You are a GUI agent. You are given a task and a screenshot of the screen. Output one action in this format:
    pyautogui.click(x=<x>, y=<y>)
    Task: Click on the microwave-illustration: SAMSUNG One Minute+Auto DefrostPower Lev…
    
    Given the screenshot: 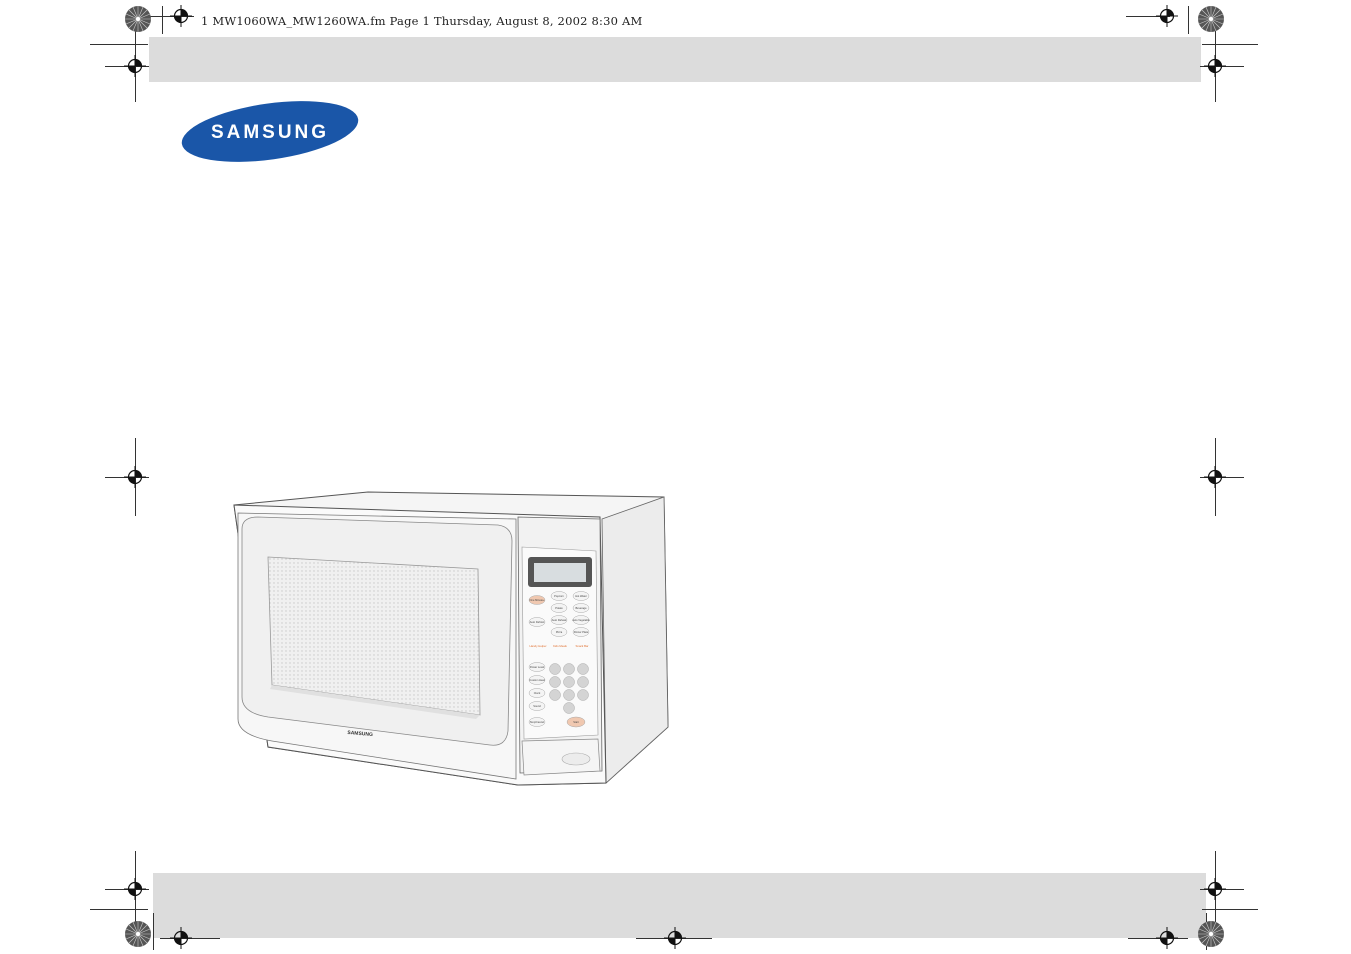 What is the action you would take?
    pyautogui.click(x=451, y=638)
    